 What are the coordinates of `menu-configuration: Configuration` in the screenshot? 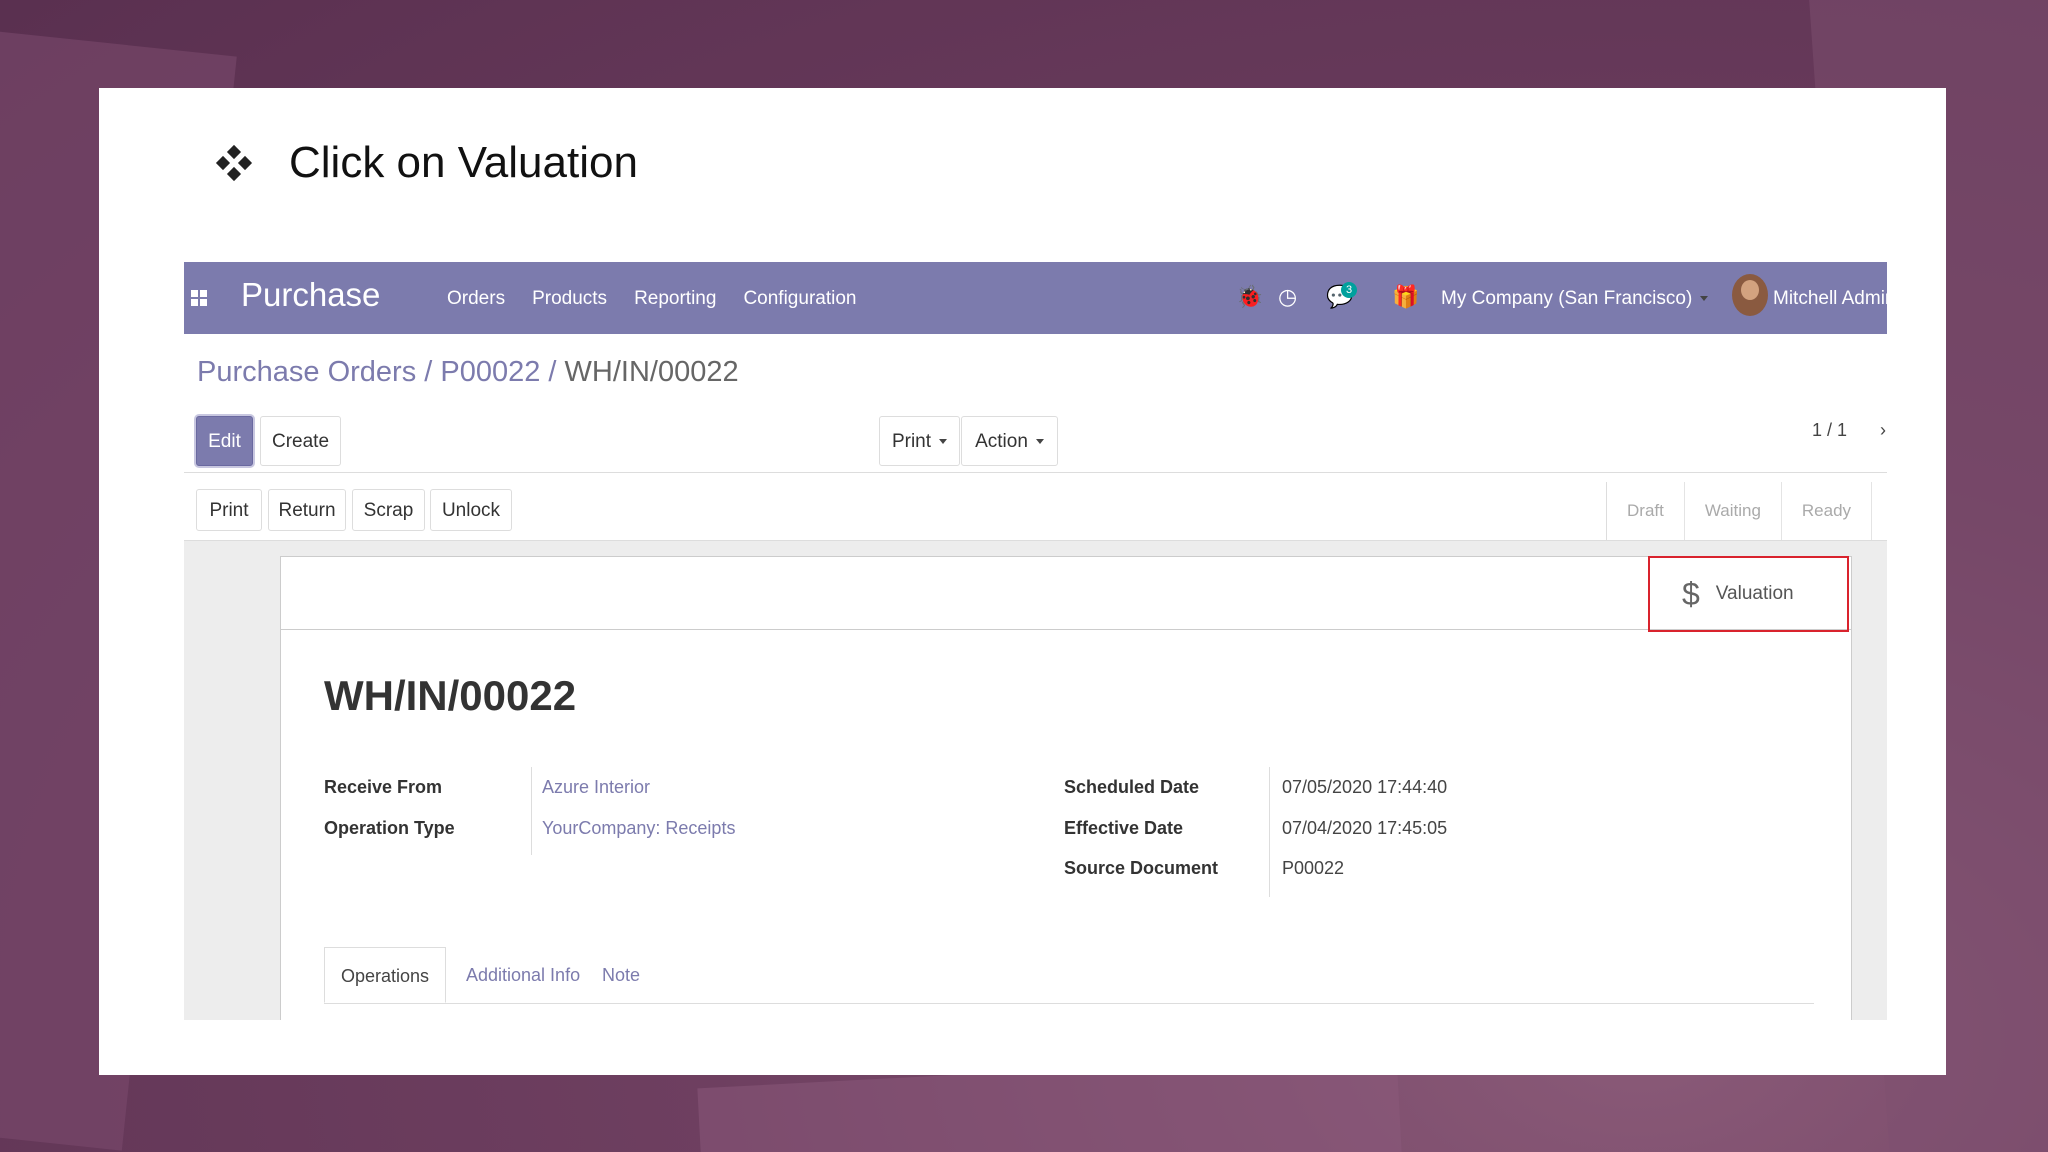 It's located at (799, 299).